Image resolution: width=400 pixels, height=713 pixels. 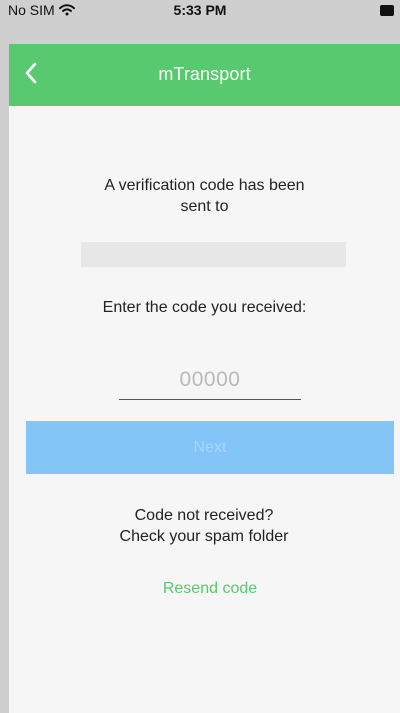 I want to click on code-input-wrapper, so click(x=210, y=380).